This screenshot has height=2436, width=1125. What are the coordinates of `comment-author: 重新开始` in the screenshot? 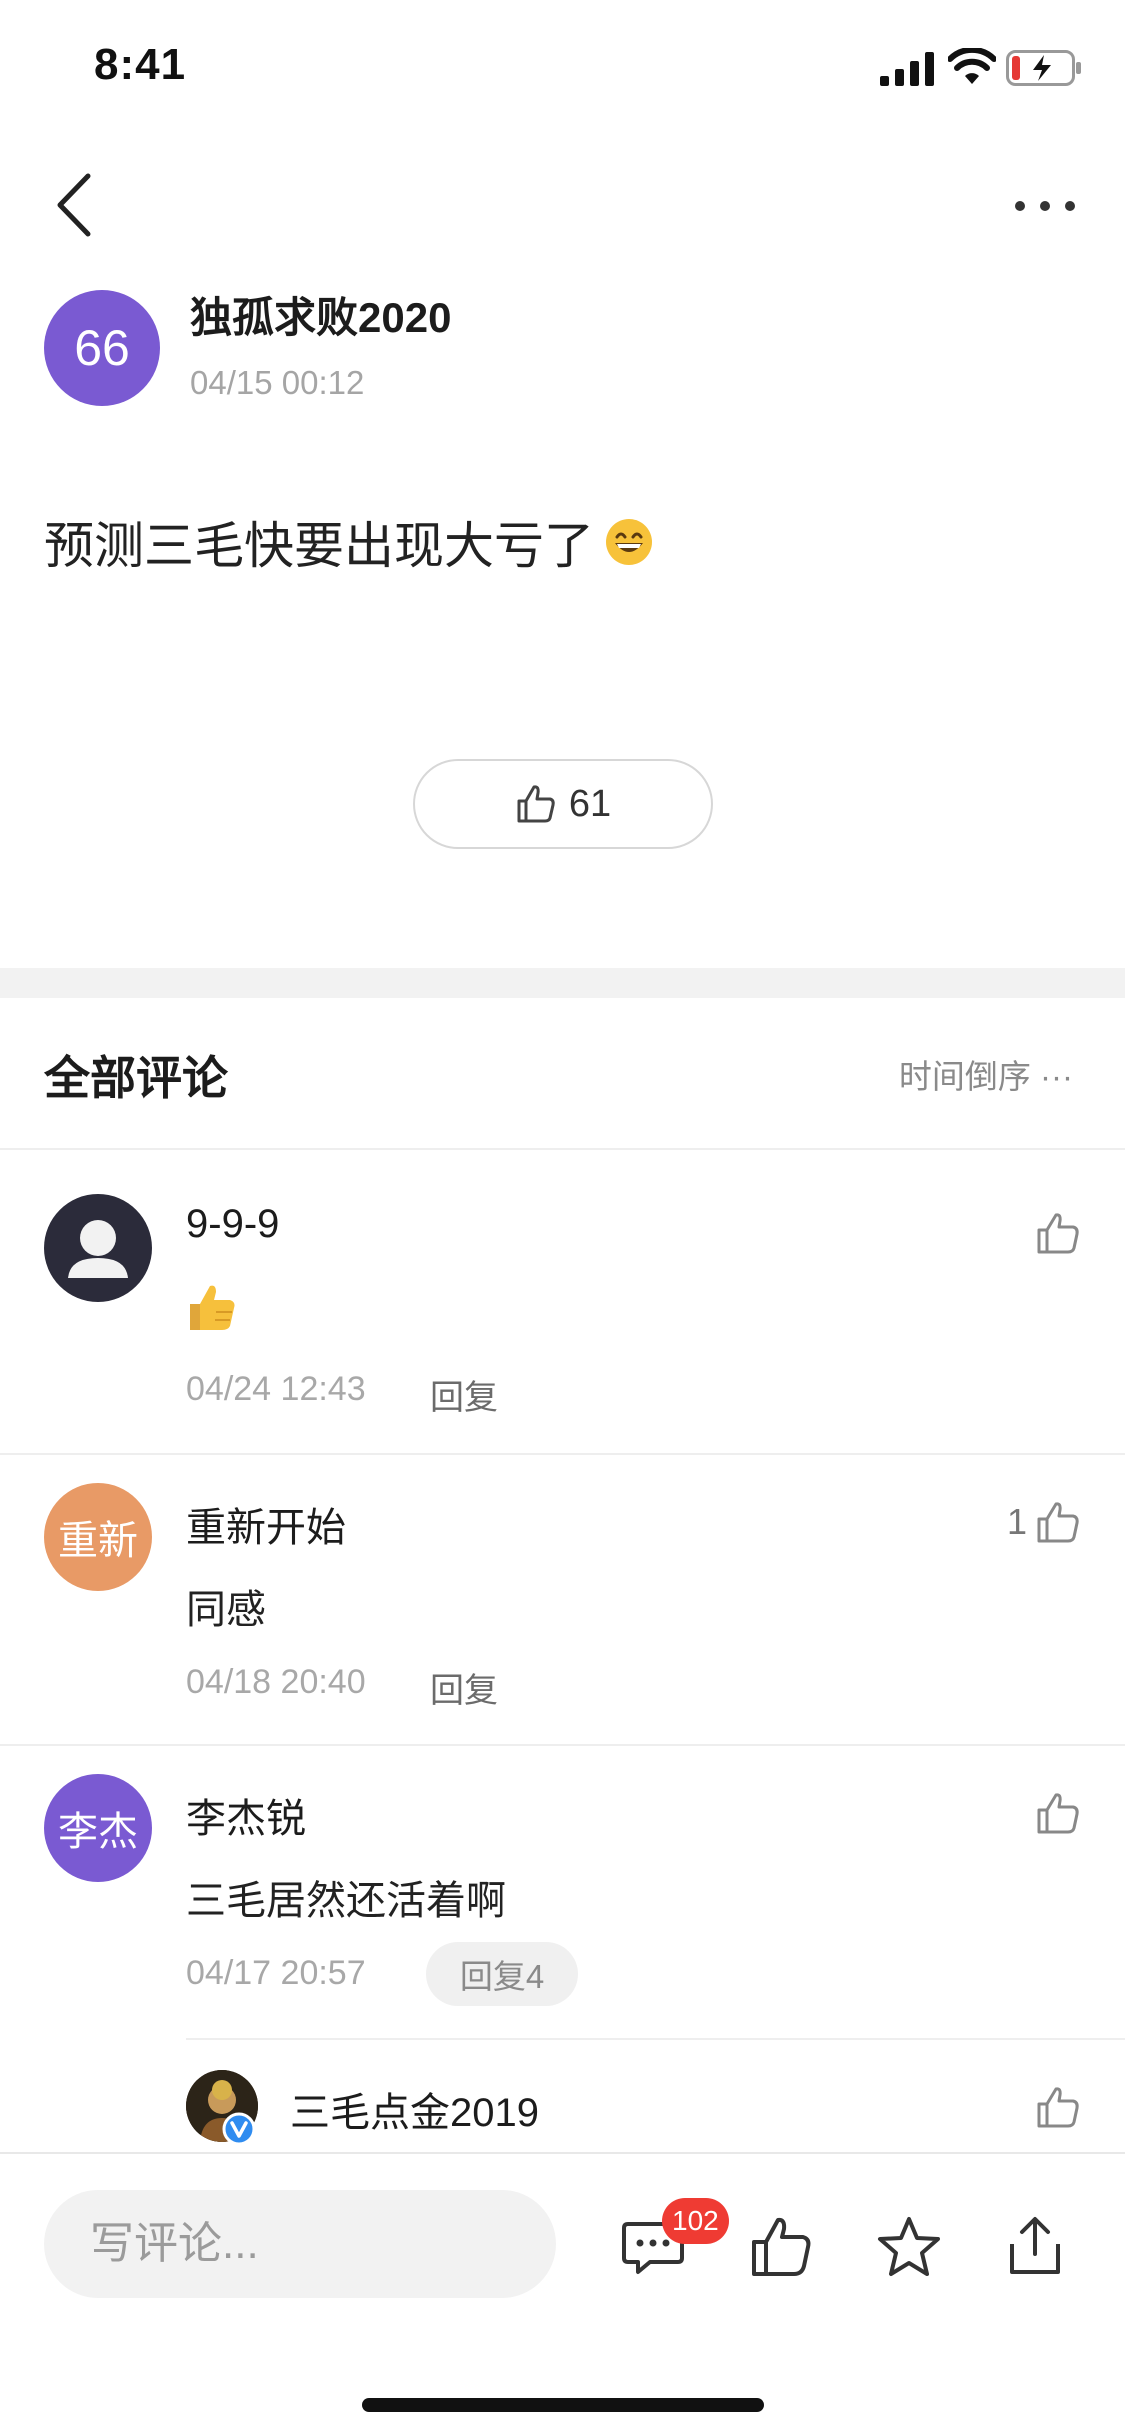 It's located at (266, 1524).